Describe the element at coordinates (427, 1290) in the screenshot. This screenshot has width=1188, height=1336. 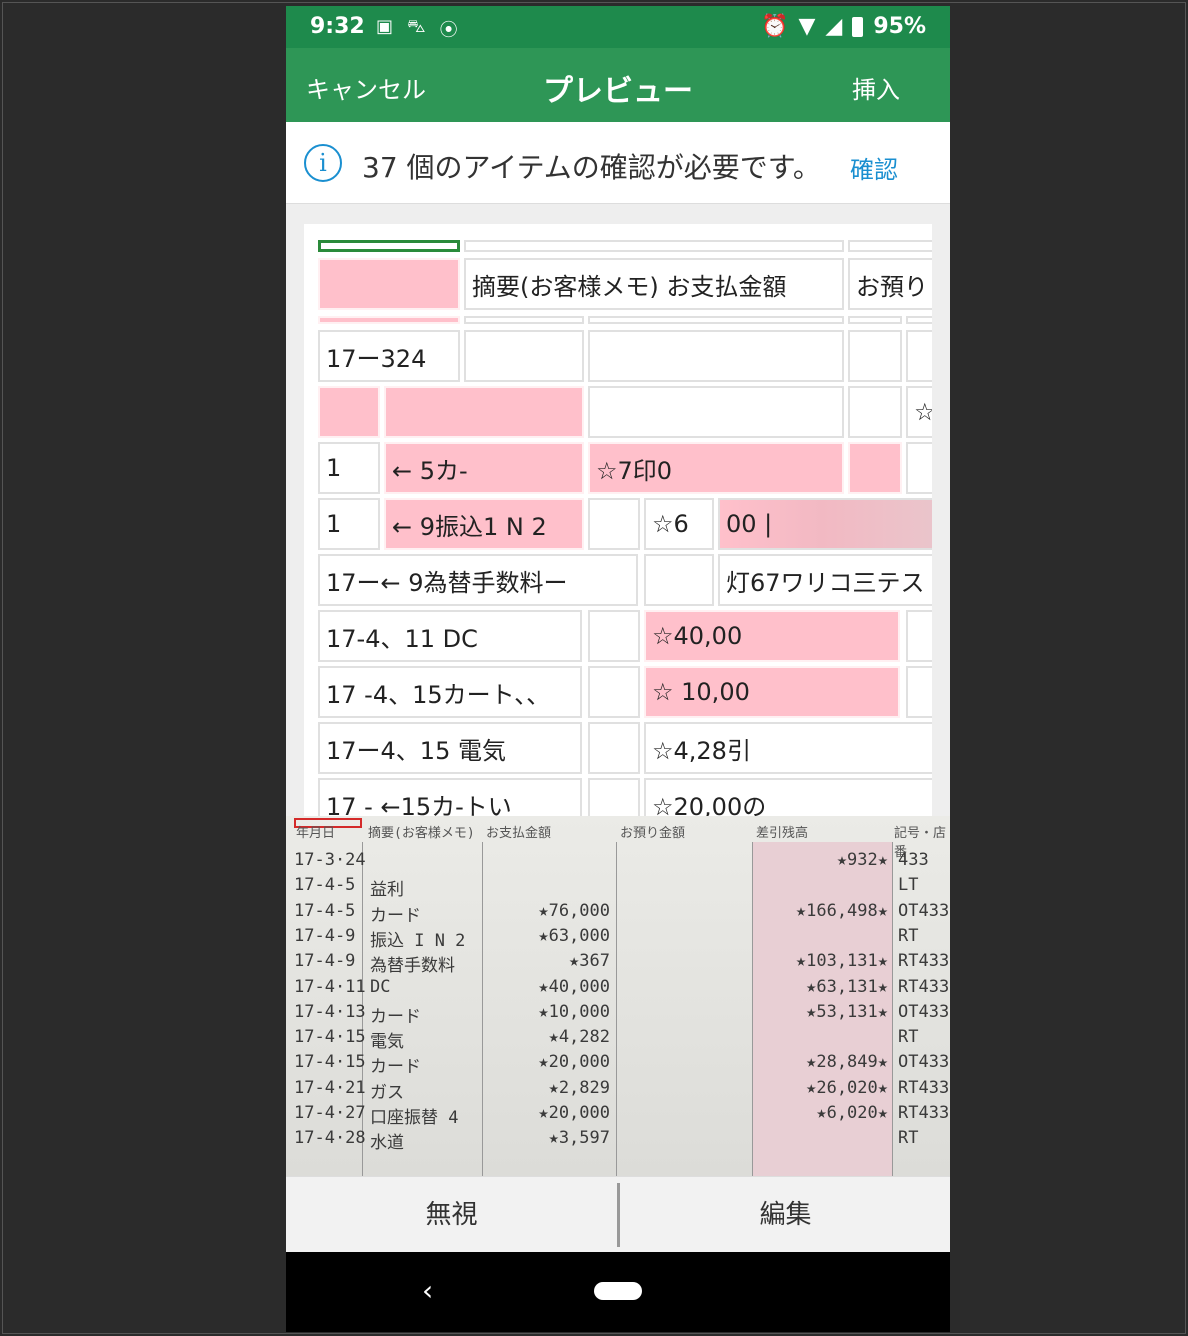
I see `back-icon: ‹` at that location.